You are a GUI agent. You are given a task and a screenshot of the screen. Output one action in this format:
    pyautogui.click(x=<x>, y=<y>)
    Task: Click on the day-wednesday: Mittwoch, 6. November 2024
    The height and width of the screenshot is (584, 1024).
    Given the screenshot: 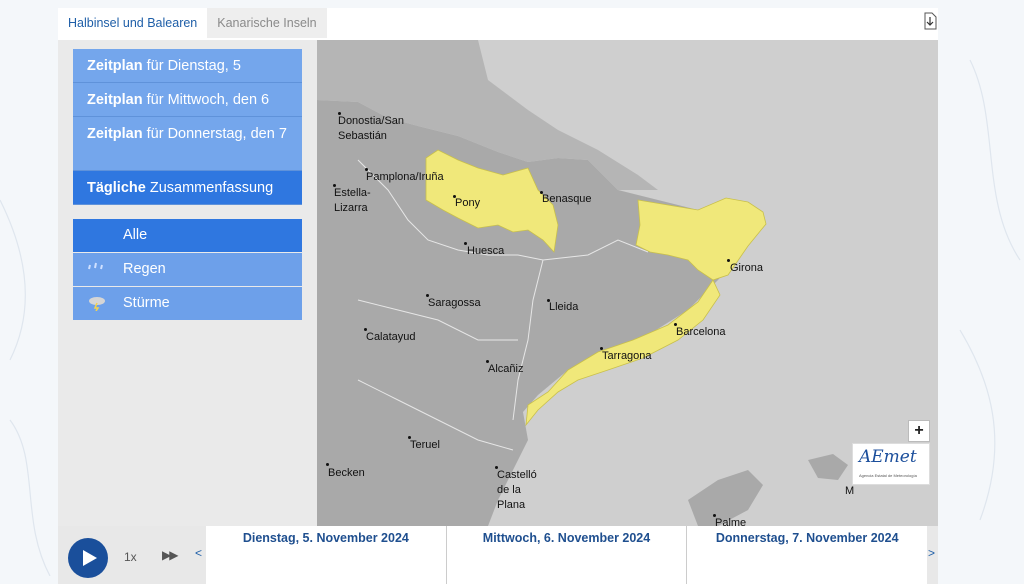 What is the action you would take?
    pyautogui.click(x=567, y=555)
    